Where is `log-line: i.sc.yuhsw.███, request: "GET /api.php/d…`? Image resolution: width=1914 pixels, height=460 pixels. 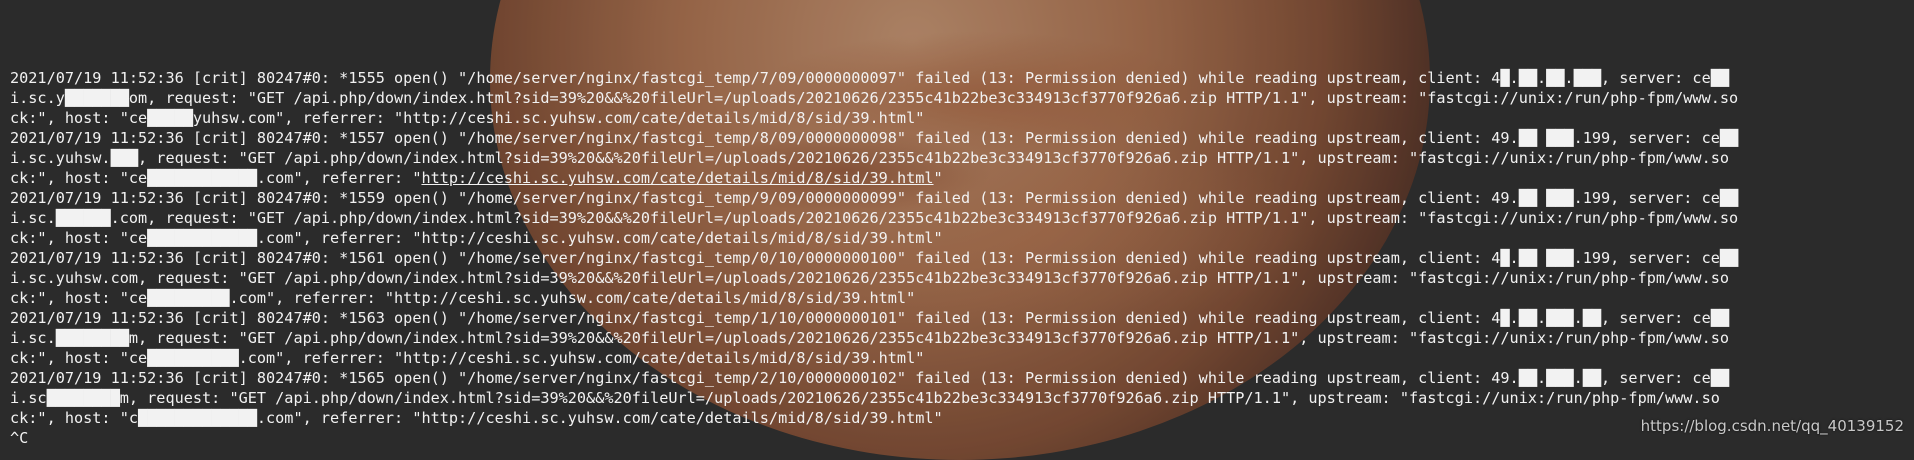
log-line: i.sc.yuhsw.███, request: "GET /api.php/d… is located at coordinates (870, 158).